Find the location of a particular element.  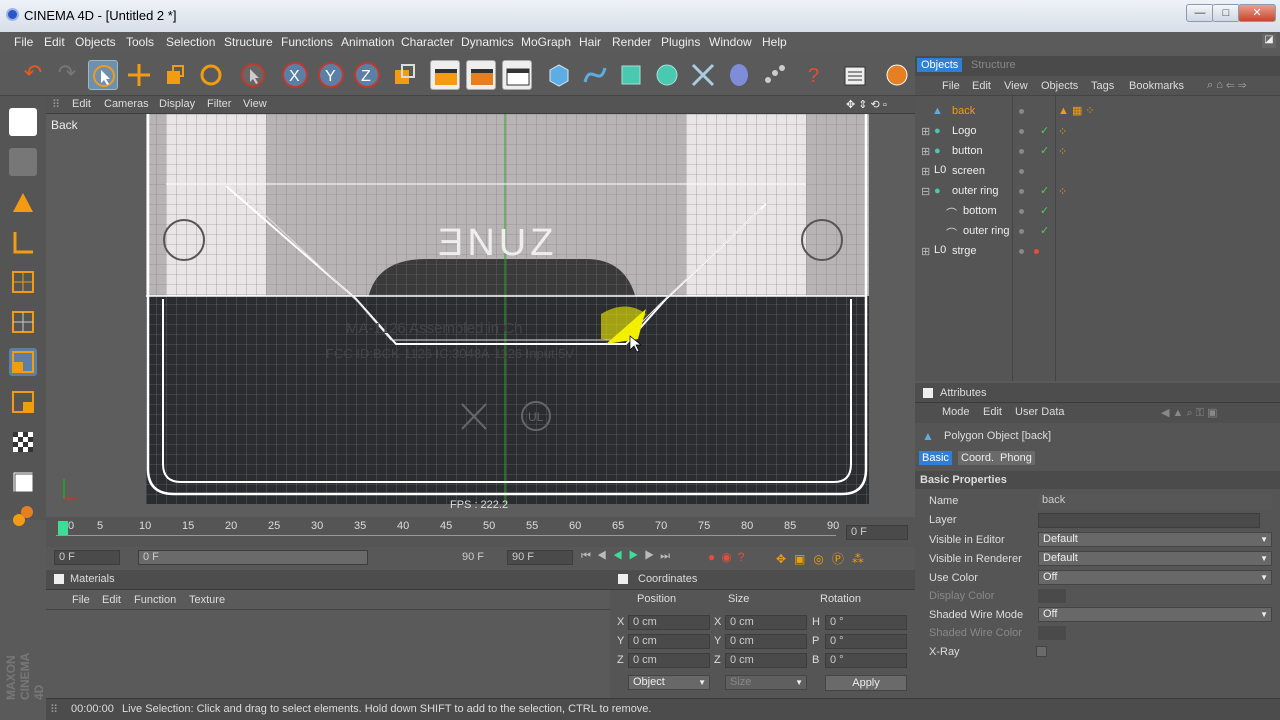

render-visibility-dot is located at coordinates (1036, 251).